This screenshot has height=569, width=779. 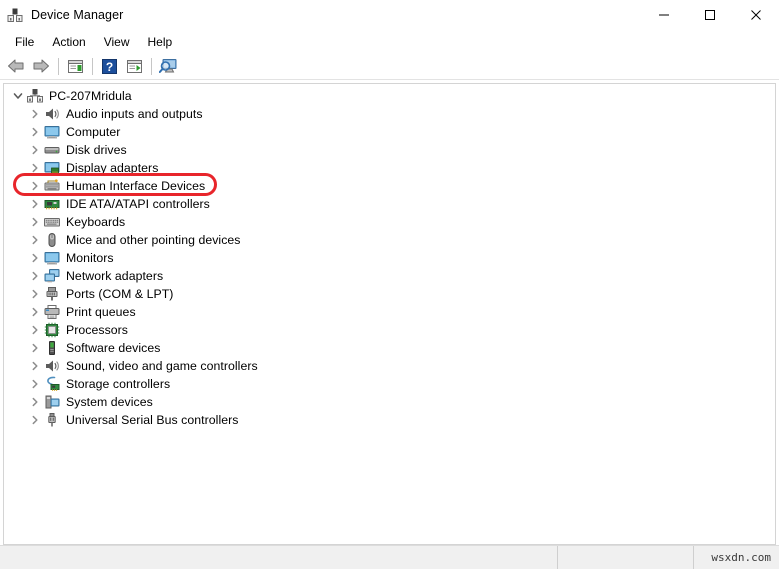 I want to click on tree-row-ide-ata-atapi-controllers: IDE ATA/ATAPI controllers, so click(x=389, y=204).